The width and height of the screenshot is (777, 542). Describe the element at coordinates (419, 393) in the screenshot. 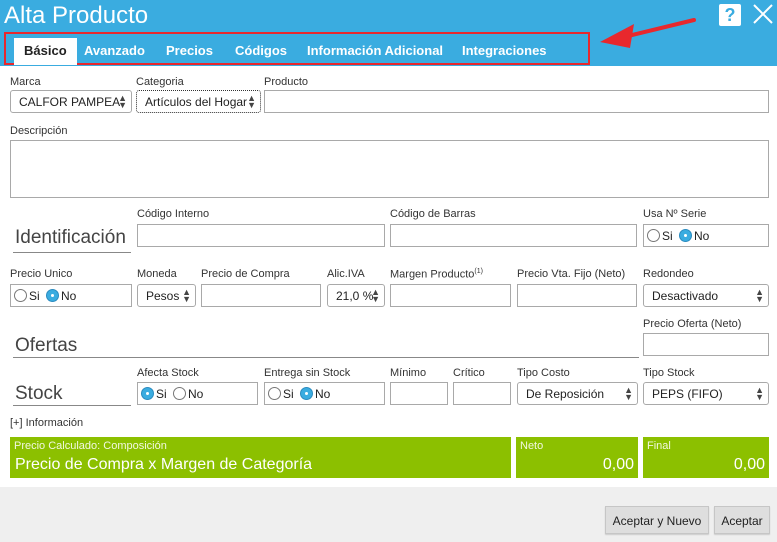

I see `minimo-input` at that location.